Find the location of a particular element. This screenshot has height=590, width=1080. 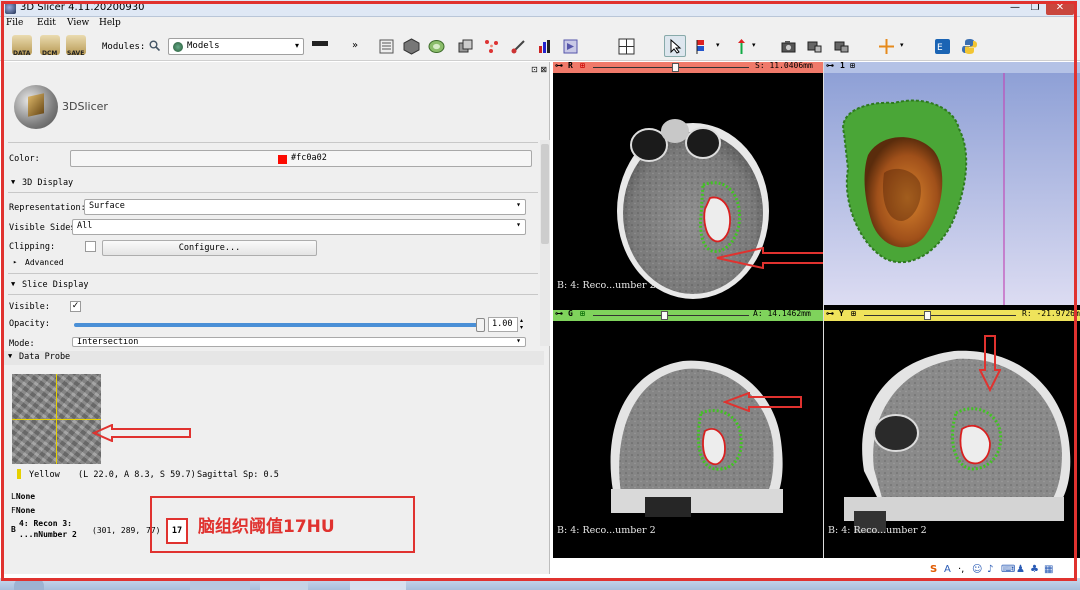

panel-scrollbar is located at coordinates (545, 243).